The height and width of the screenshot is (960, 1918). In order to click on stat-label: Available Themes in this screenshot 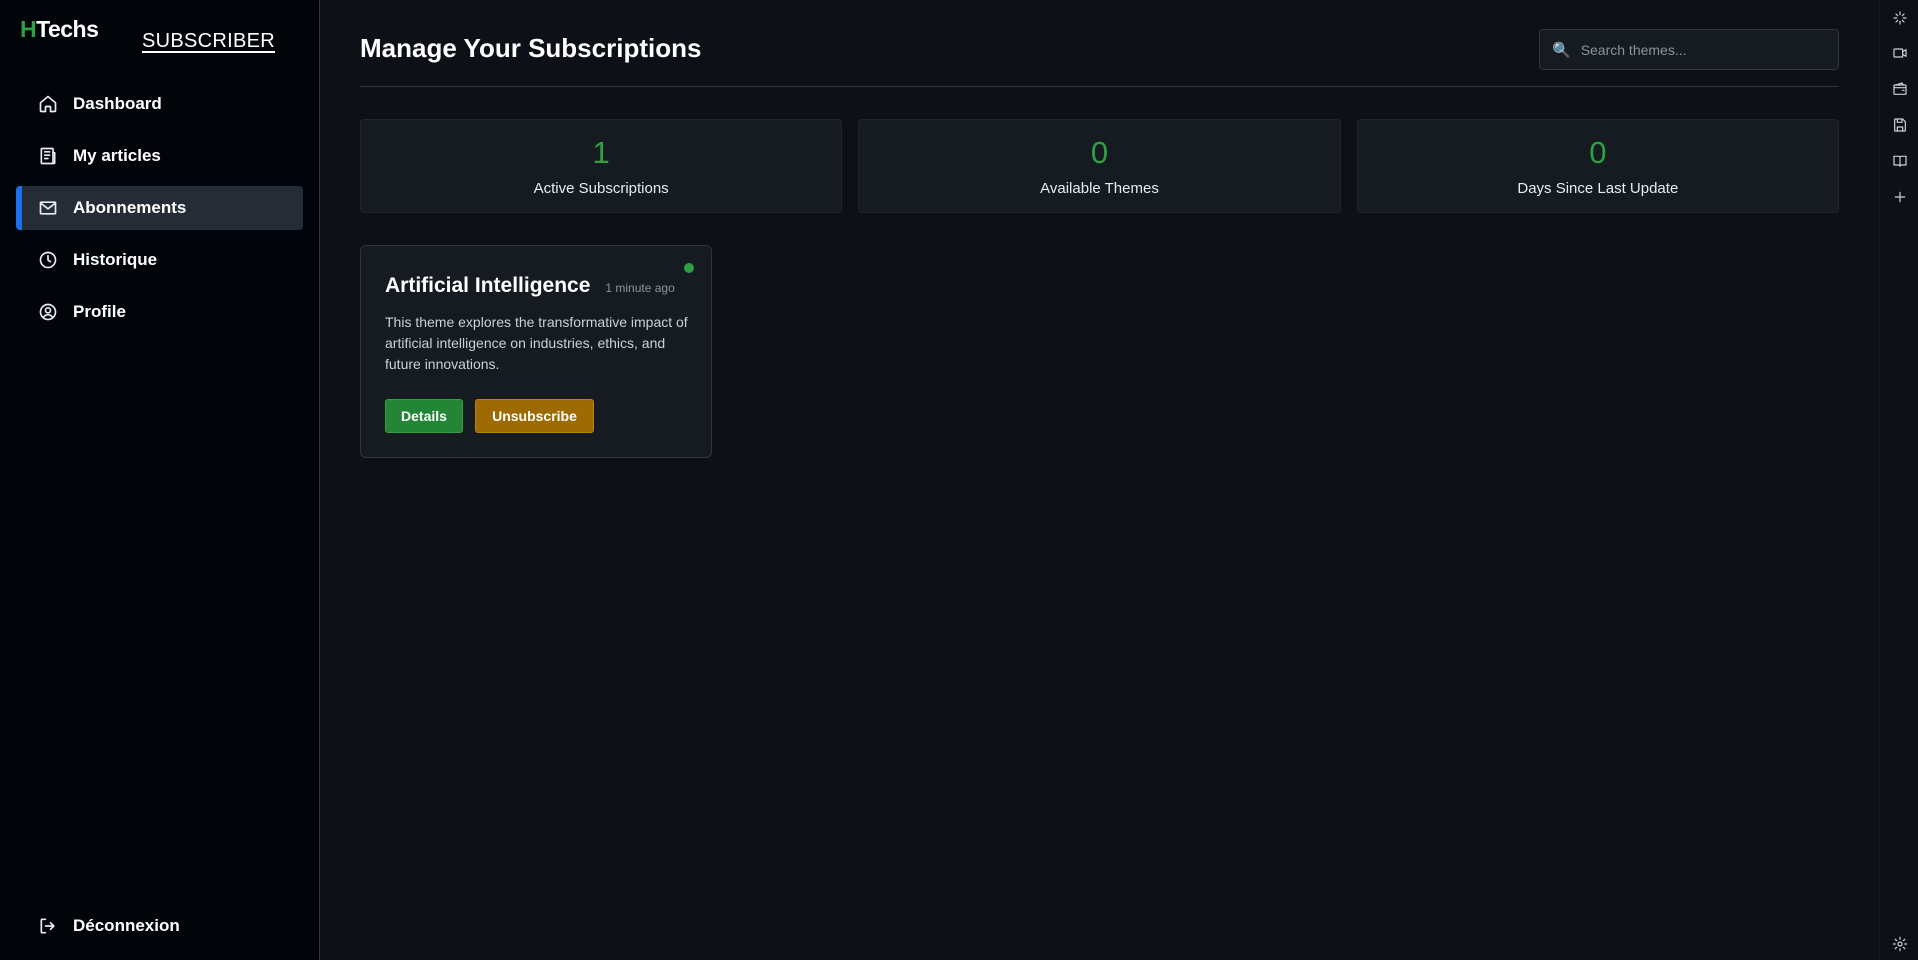, I will do `click(1099, 188)`.